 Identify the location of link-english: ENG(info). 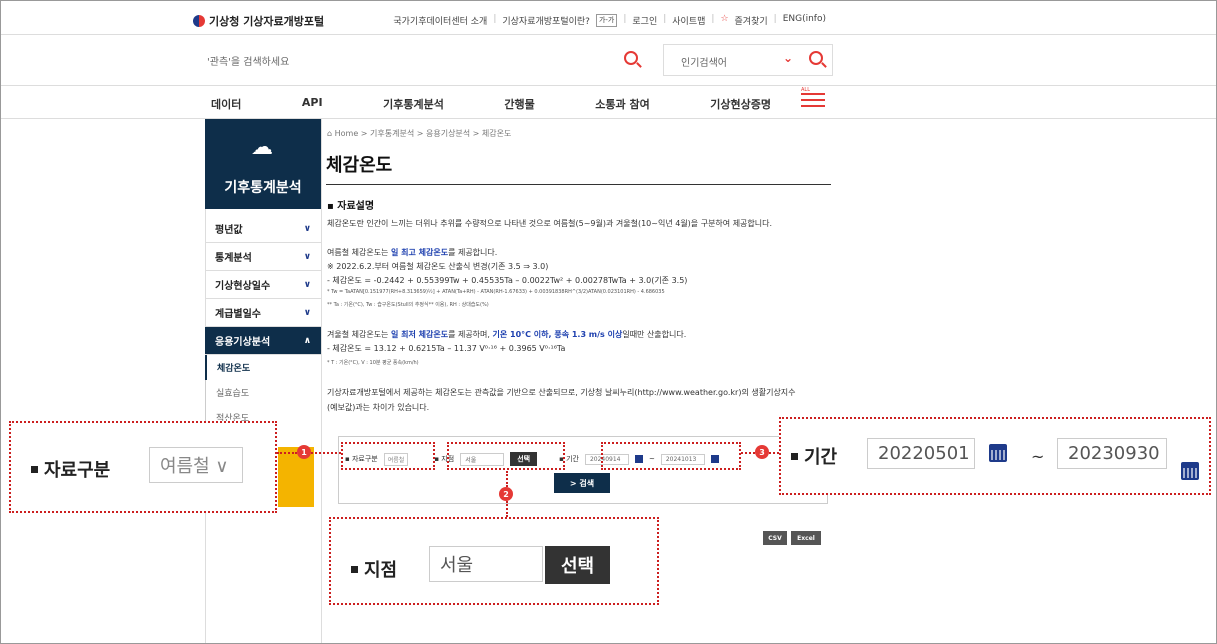
(804, 20).